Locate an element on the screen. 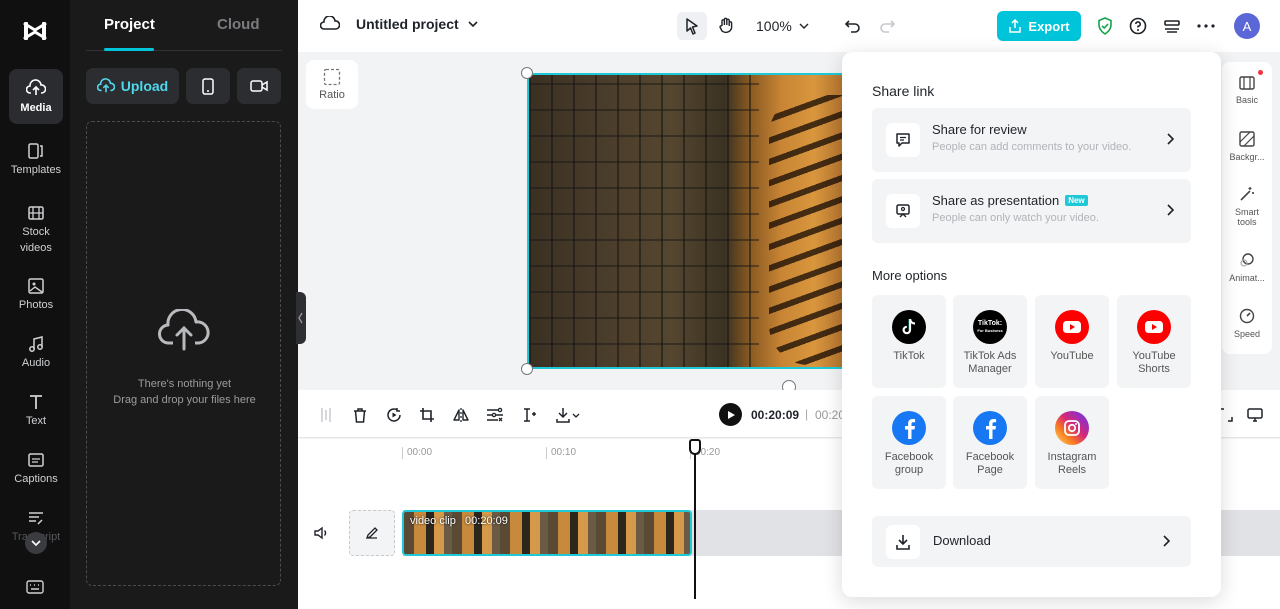  youtube-icon is located at coordinates (1072, 327).